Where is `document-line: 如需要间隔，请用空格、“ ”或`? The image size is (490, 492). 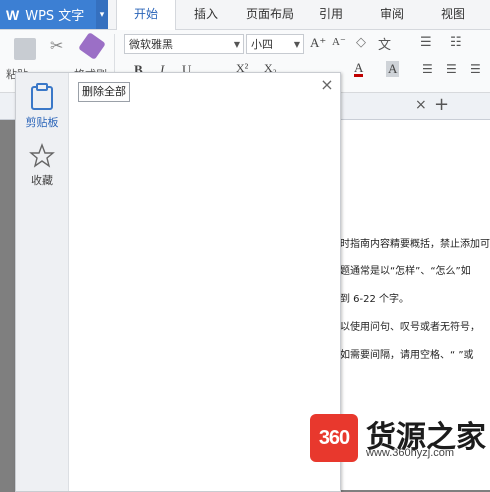
document-line: 如需要间隔，请用空格、“ ”或 is located at coordinates (407, 355).